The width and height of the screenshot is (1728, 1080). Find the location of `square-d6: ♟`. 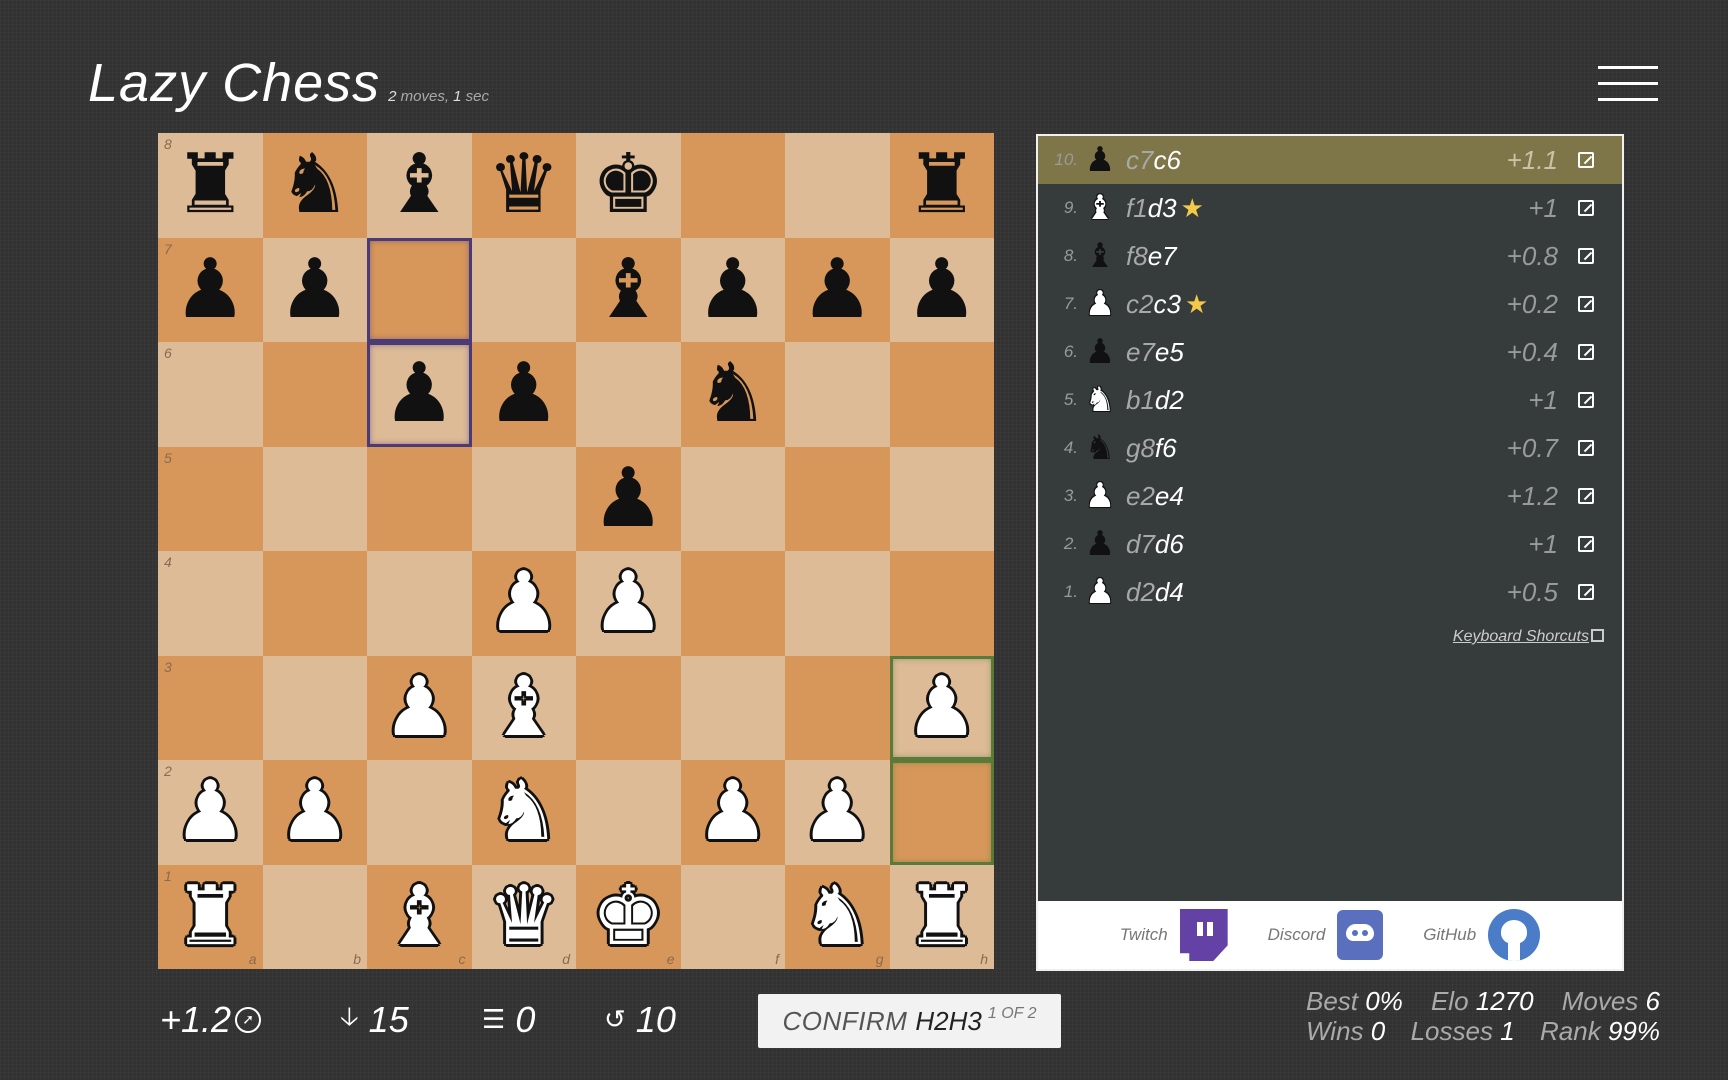

square-d6: ♟ is located at coordinates (523, 394).